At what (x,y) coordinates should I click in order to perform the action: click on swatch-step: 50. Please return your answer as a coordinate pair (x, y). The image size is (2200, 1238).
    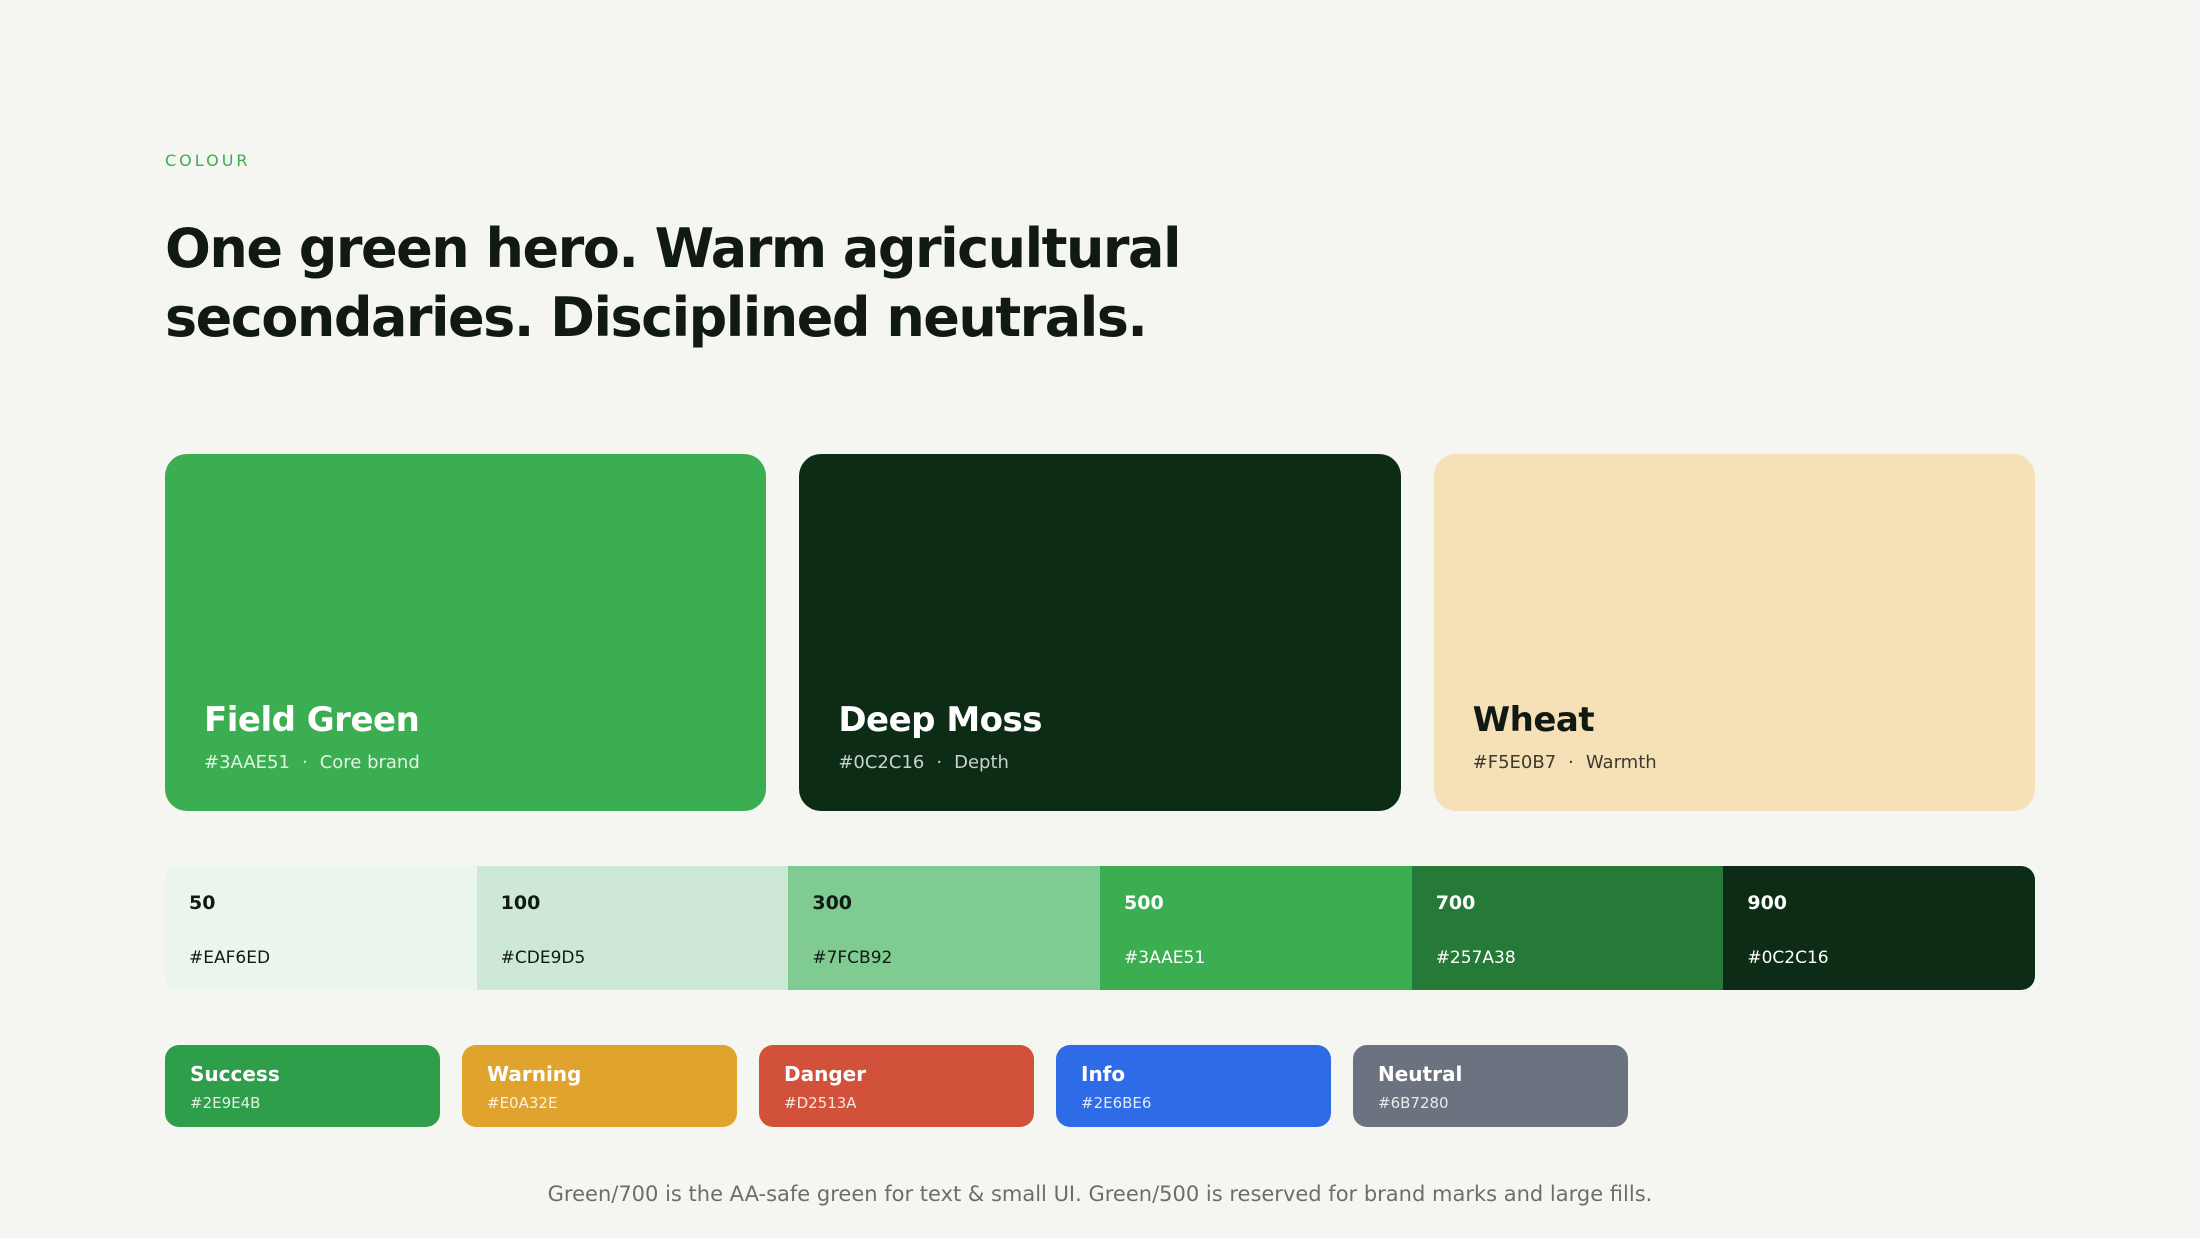
    Looking at the image, I should click on (202, 903).